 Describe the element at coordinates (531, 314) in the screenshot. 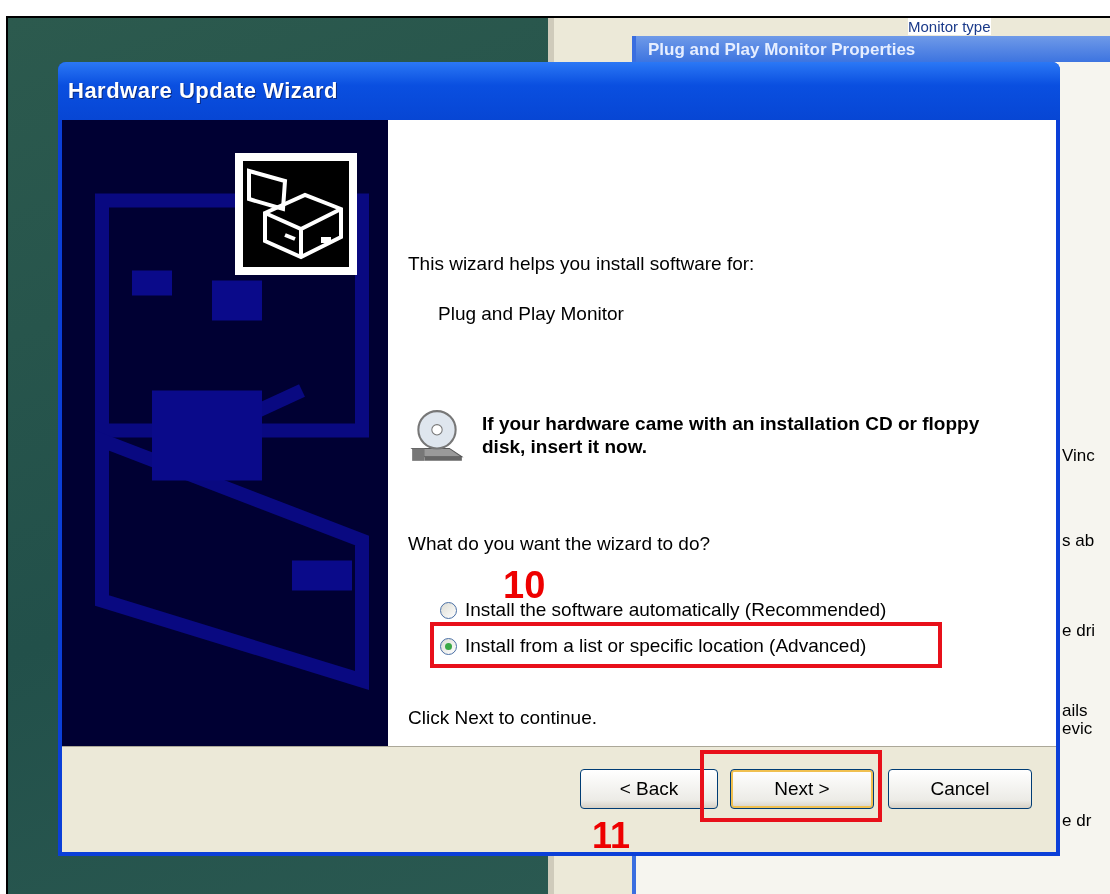

I see `device-name: Plug and Play Monitor` at that location.